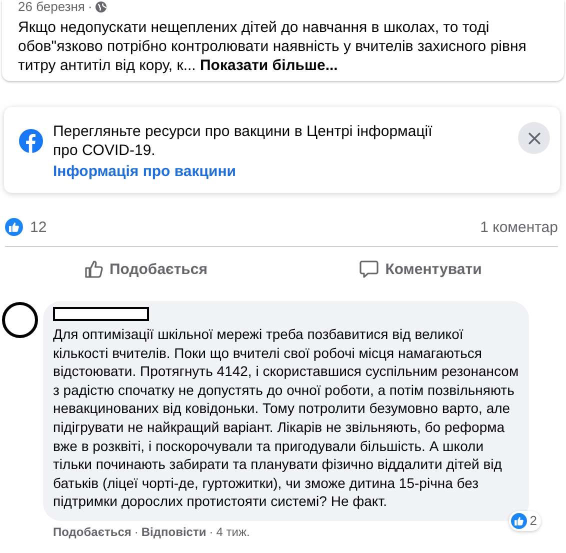 This screenshot has width=566, height=553. What do you see at coordinates (92, 531) in the screenshot?
I see `comment-action-link: Подобається` at bounding box center [92, 531].